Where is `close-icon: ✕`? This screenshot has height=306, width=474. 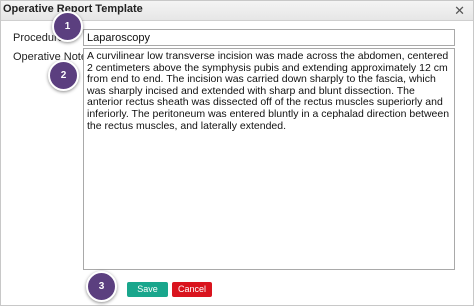 close-icon: ✕ is located at coordinates (459, 10).